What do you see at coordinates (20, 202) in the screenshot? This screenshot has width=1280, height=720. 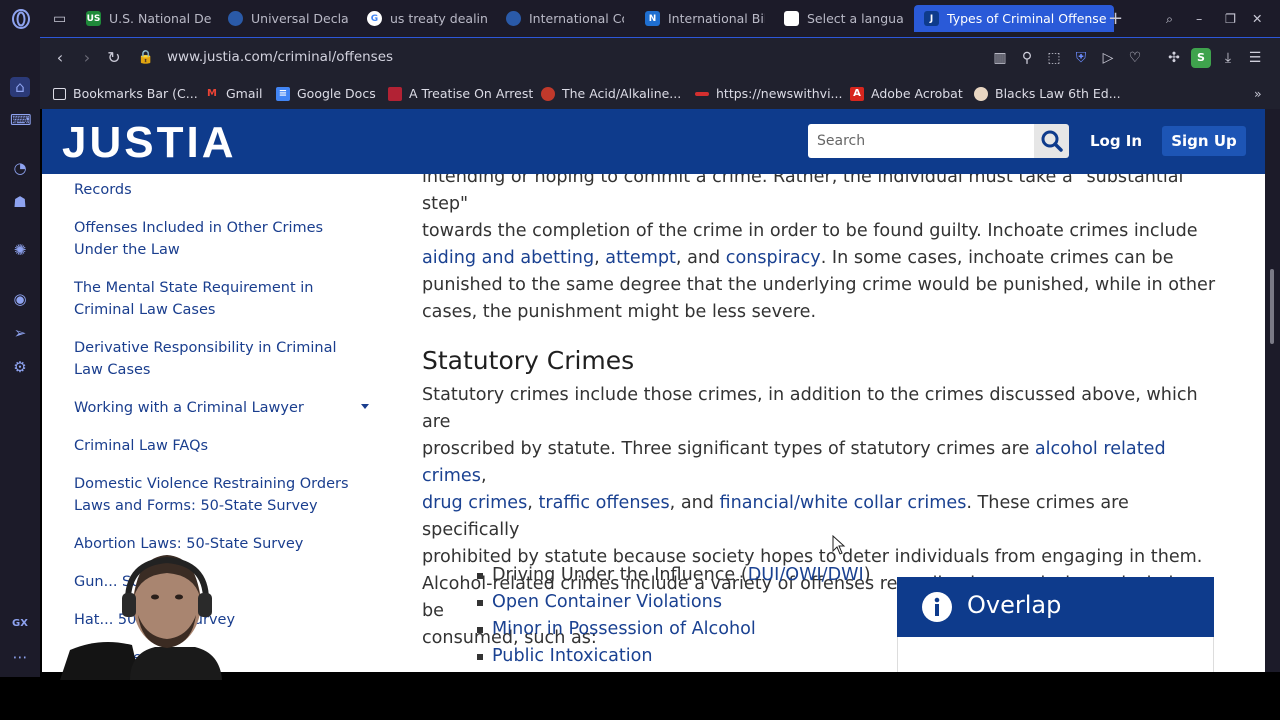 I see `store-icon: ☗` at bounding box center [20, 202].